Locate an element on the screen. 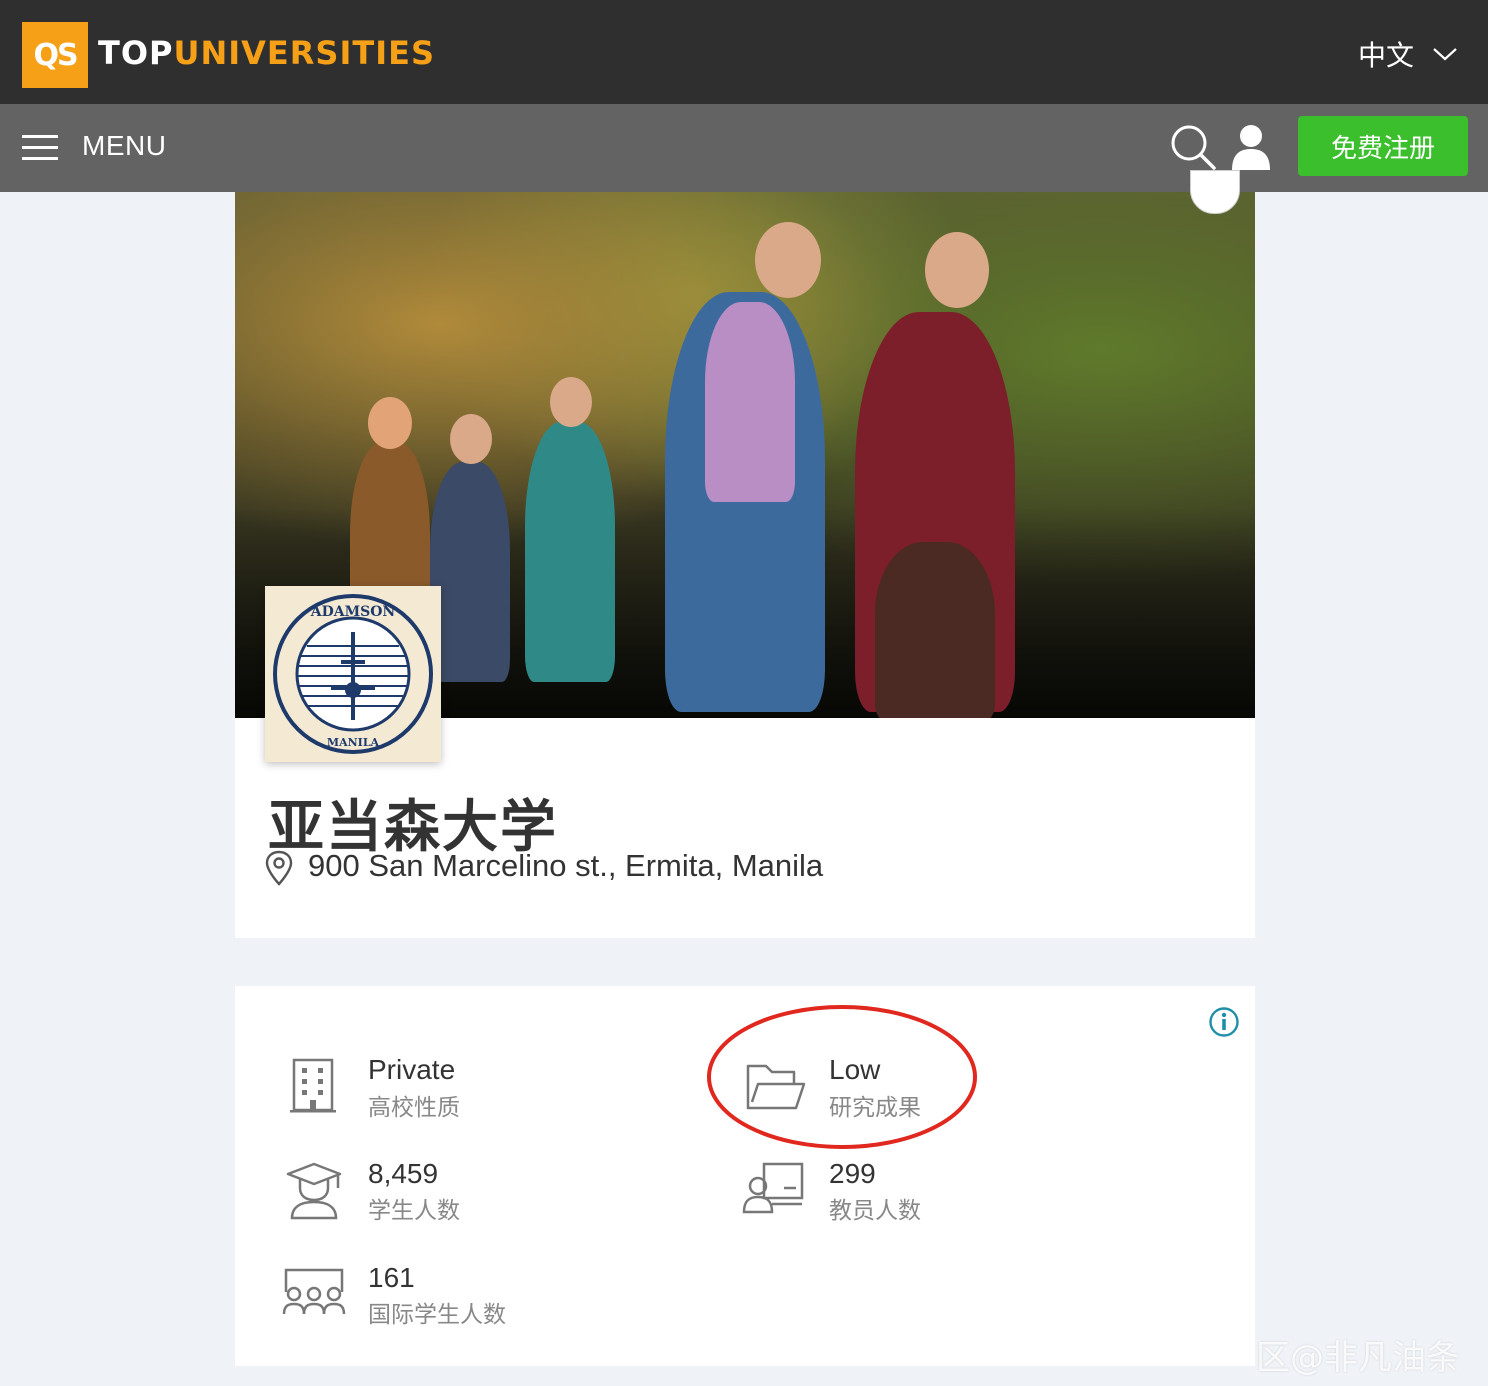  university-address: 900 San Marcelino st., Ermita, Manila is located at coordinates (566, 865).